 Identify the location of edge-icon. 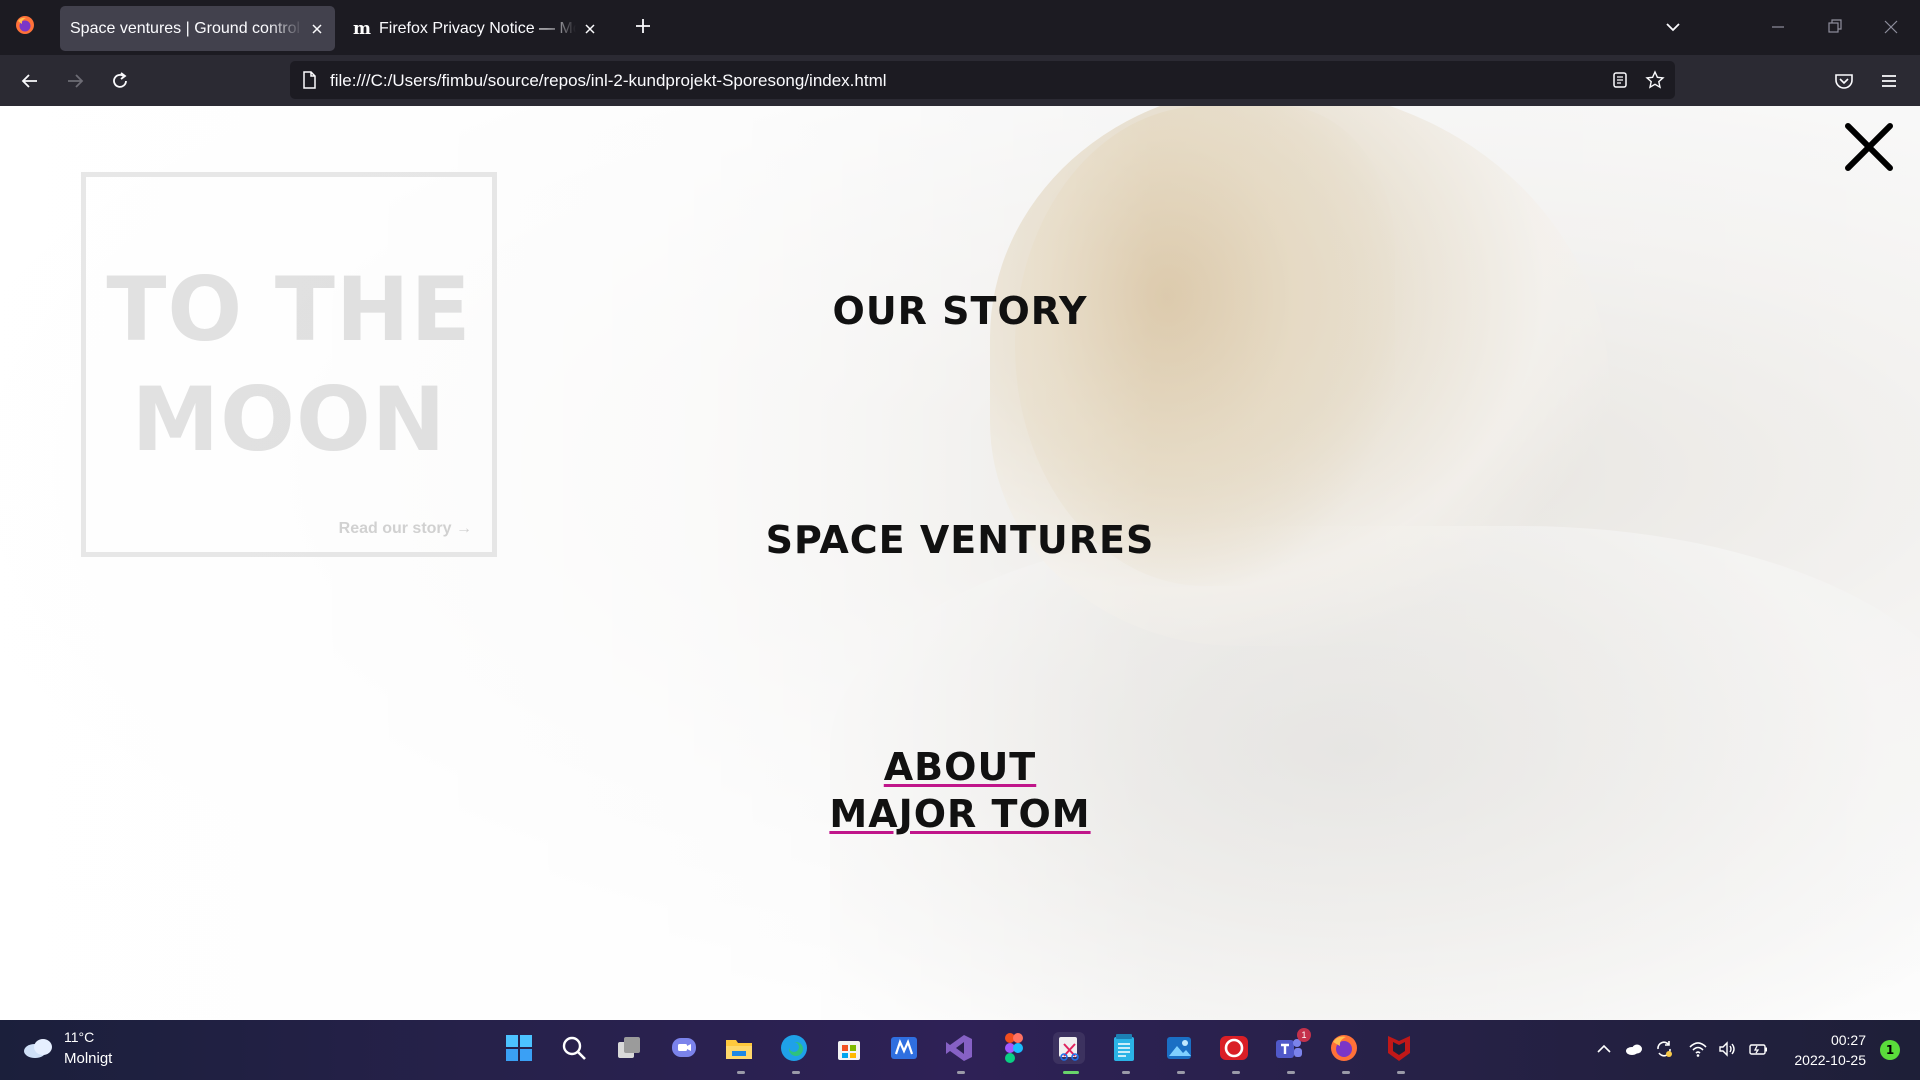
(794, 1048).